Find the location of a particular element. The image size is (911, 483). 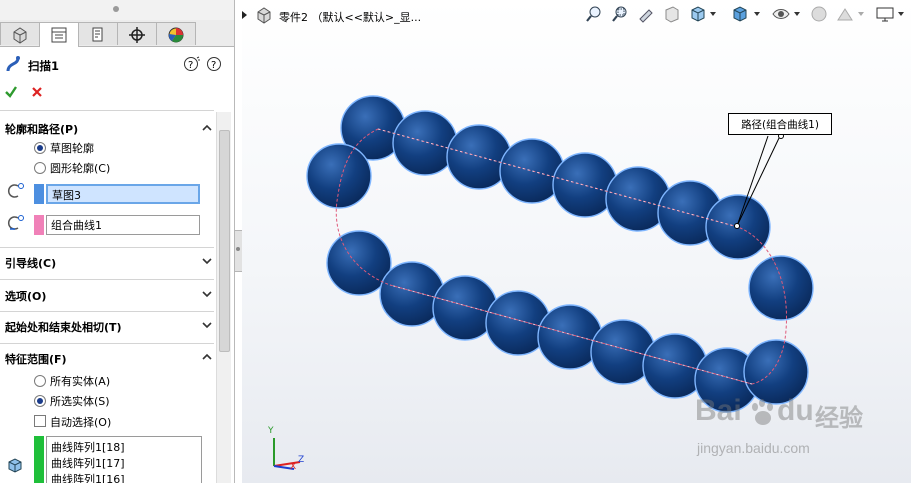

grip-dot is located at coordinates (116, 9).